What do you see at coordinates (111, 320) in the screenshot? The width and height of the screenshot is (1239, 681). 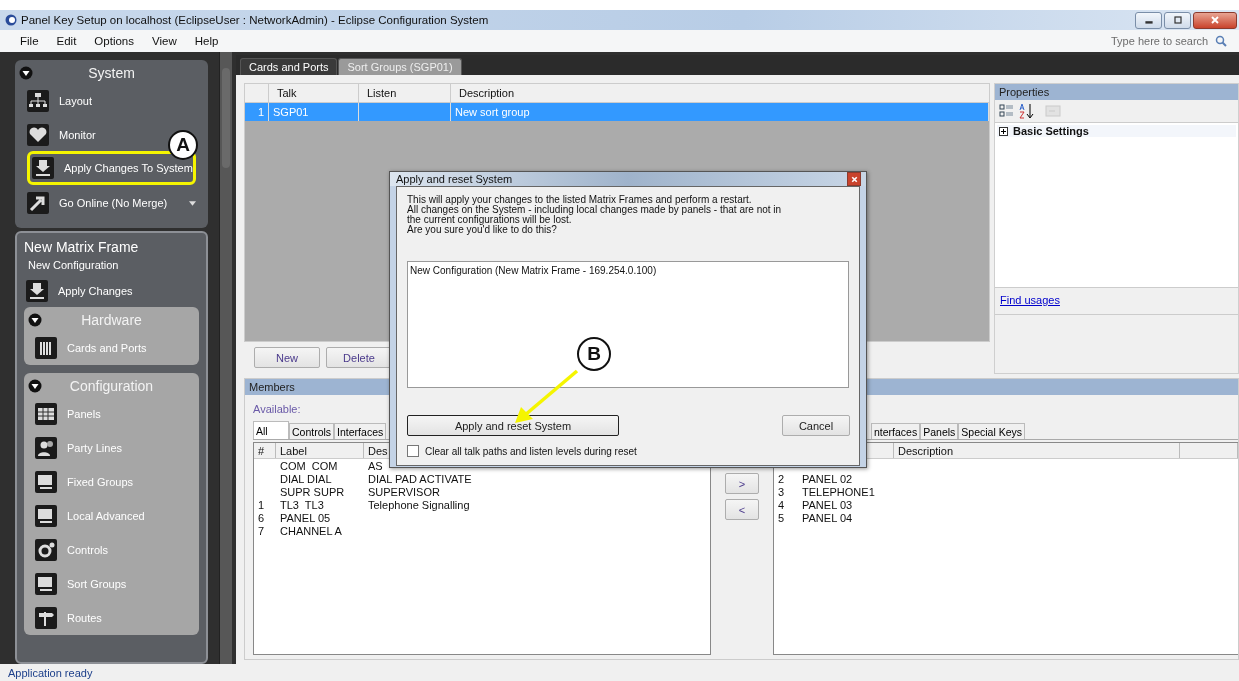 I see `section-title: Hardware` at bounding box center [111, 320].